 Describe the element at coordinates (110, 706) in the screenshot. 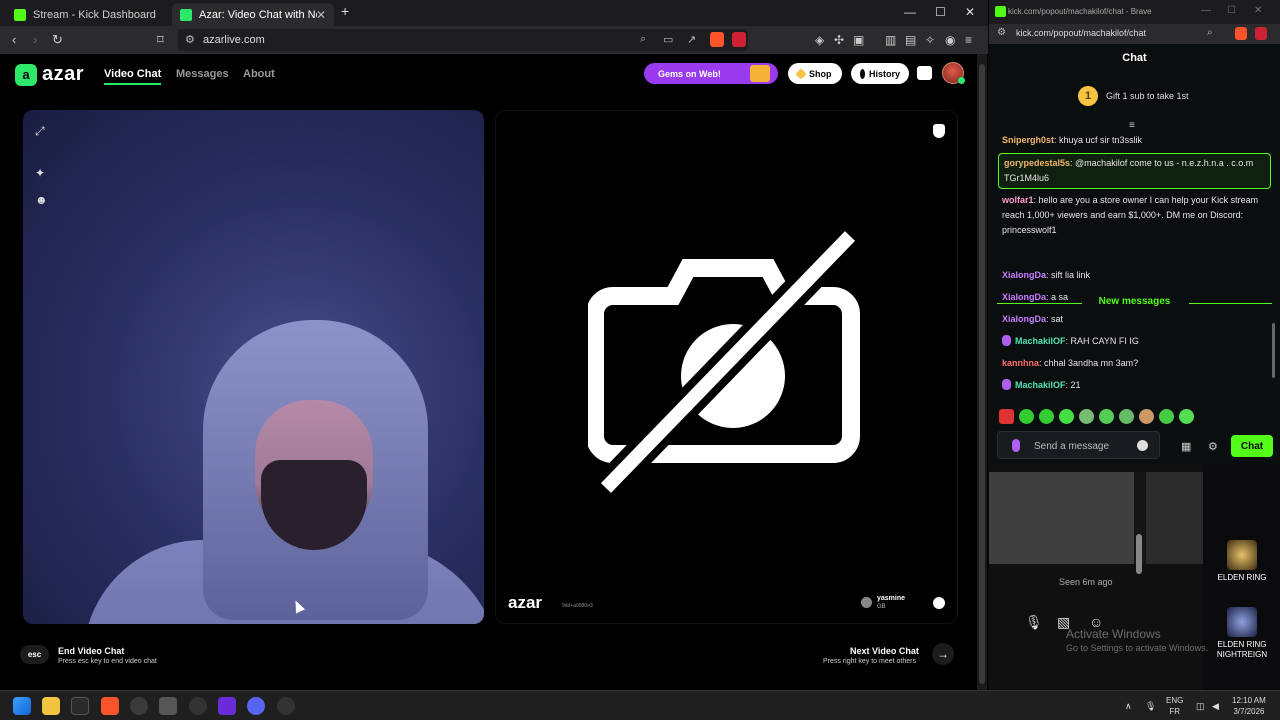

I see `brave-browser-icon` at that location.